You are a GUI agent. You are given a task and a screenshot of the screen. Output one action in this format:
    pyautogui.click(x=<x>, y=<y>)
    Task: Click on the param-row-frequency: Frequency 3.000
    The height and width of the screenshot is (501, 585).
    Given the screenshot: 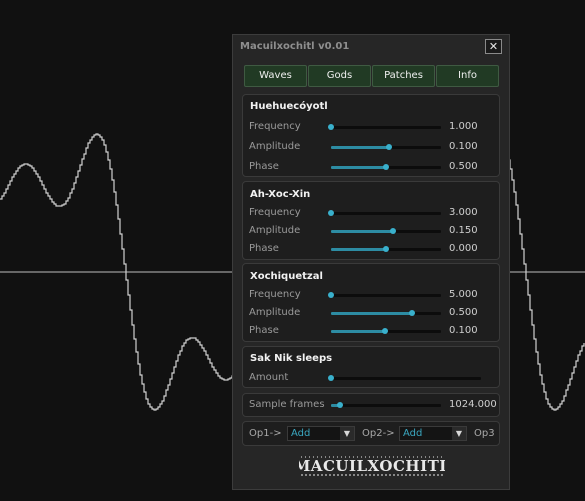 What is the action you would take?
    pyautogui.click(x=371, y=213)
    